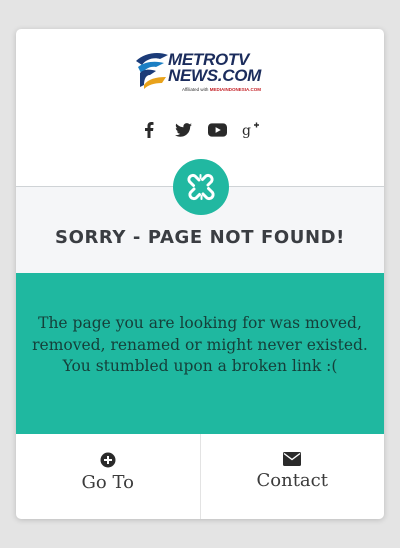  What do you see at coordinates (200, 130) in the screenshot?
I see `social-links: g` at bounding box center [200, 130].